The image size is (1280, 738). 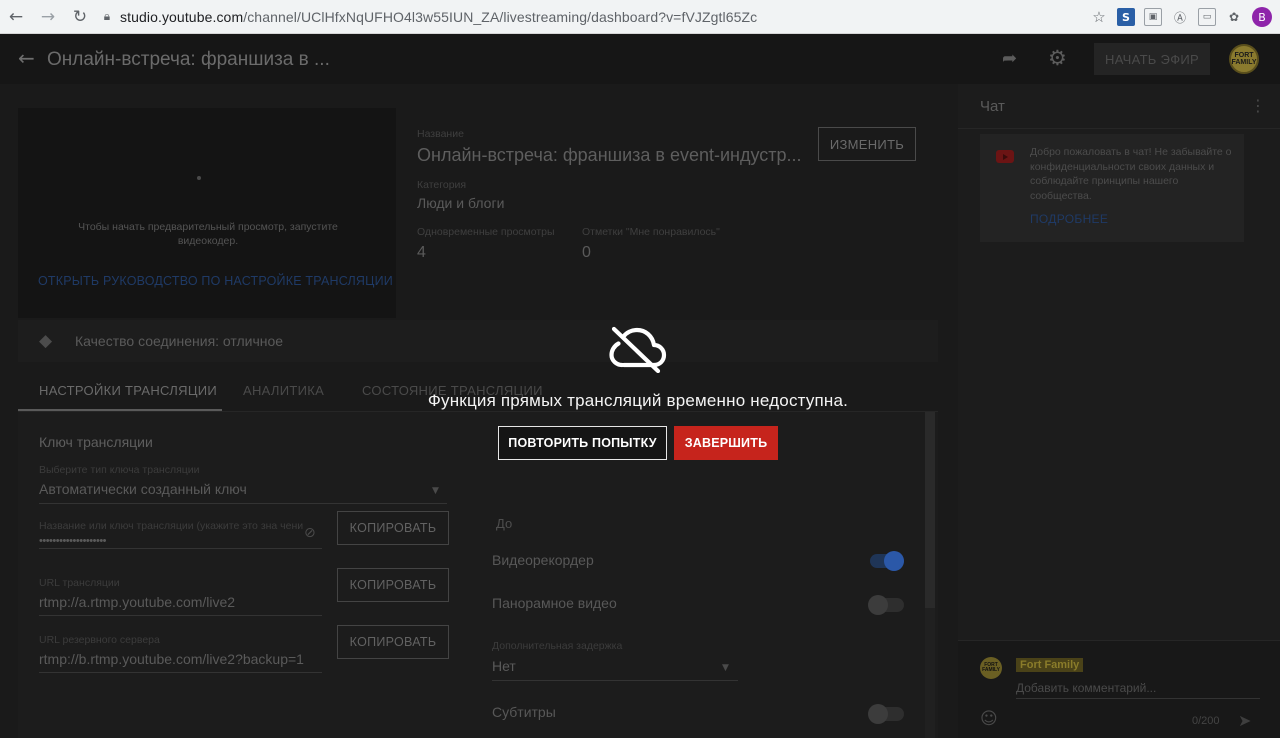 What do you see at coordinates (1050, 665) in the screenshot?
I see `chat-author-name: Fort Family` at bounding box center [1050, 665].